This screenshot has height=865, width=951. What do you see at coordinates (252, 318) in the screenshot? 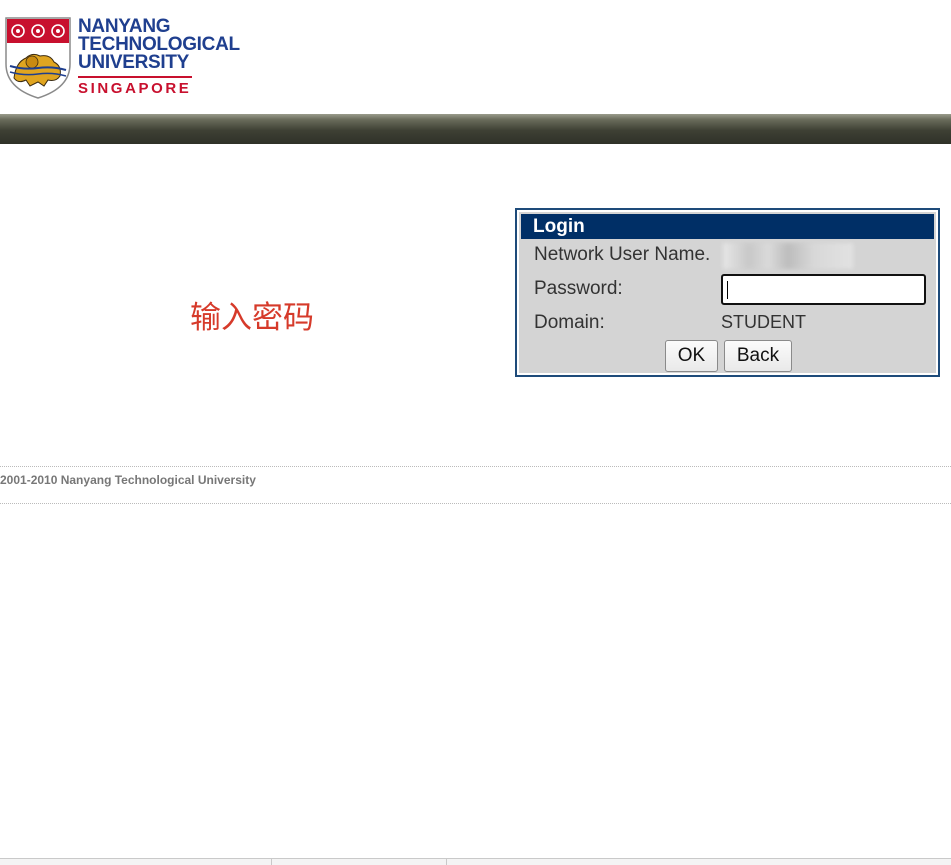
I see `annotation-enter-password: 输入密码` at bounding box center [252, 318].